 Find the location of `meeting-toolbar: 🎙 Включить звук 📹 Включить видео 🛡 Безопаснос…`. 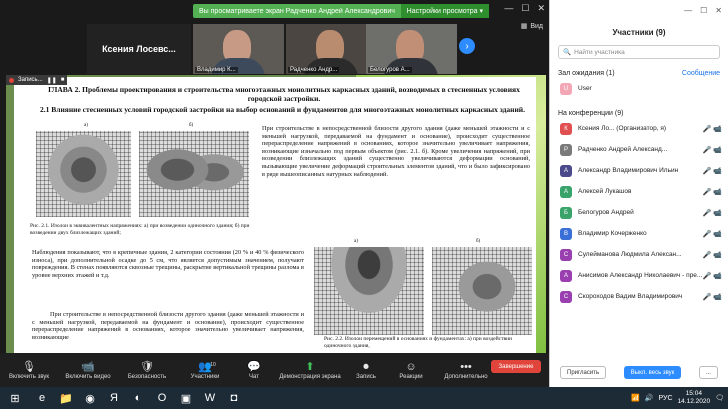

meeting-toolbar: 🎙 Включить звук 📹 Включить видео 🛡 Безопаснос… is located at coordinates (274, 370).